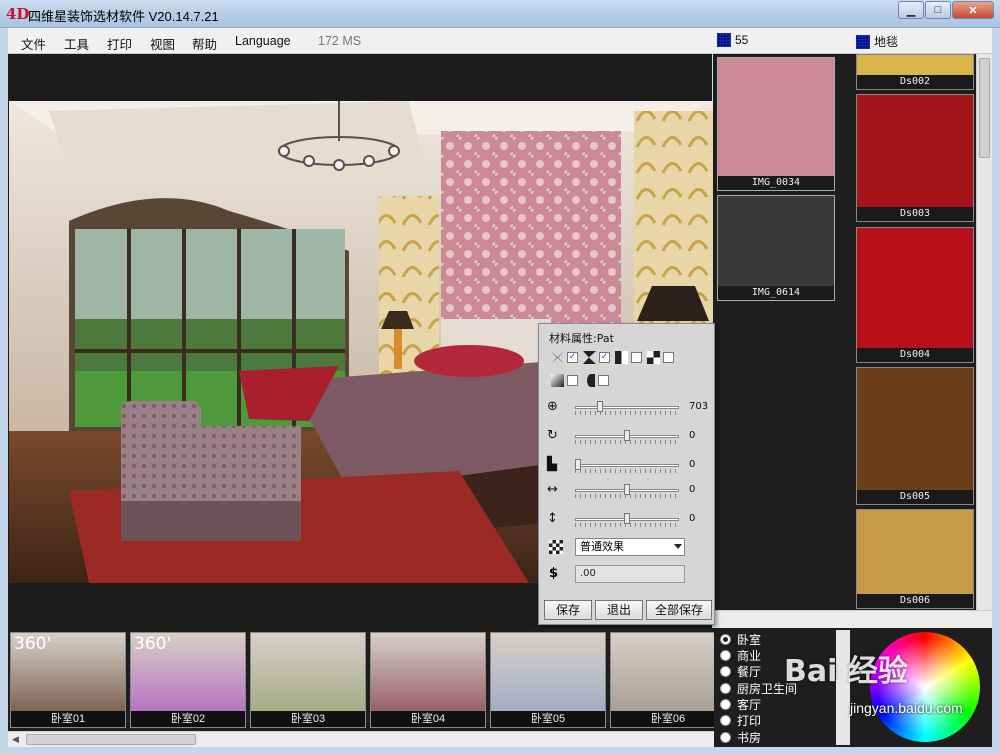 Image resolution: width=1000 pixels, height=754 pixels. I want to click on menu-view: 视图, so click(162, 43).